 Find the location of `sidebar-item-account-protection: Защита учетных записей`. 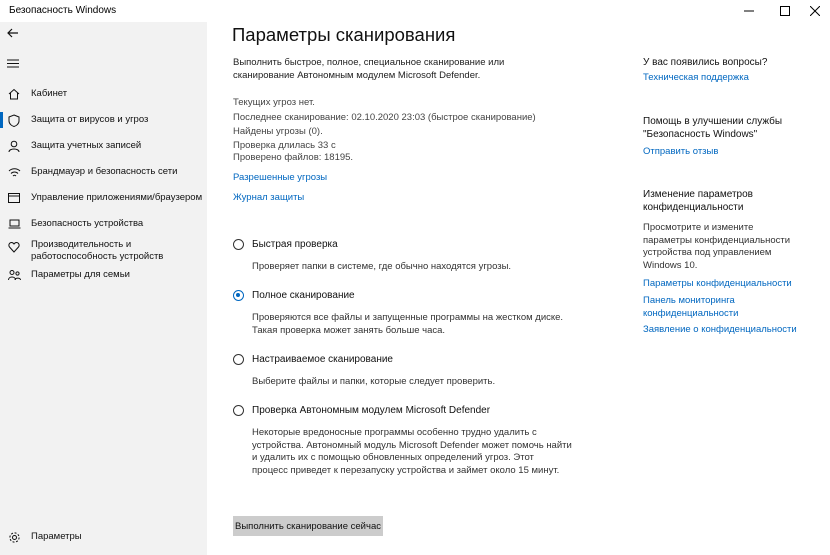

sidebar-item-account-protection: Защита учетных записей is located at coordinates (103, 146).